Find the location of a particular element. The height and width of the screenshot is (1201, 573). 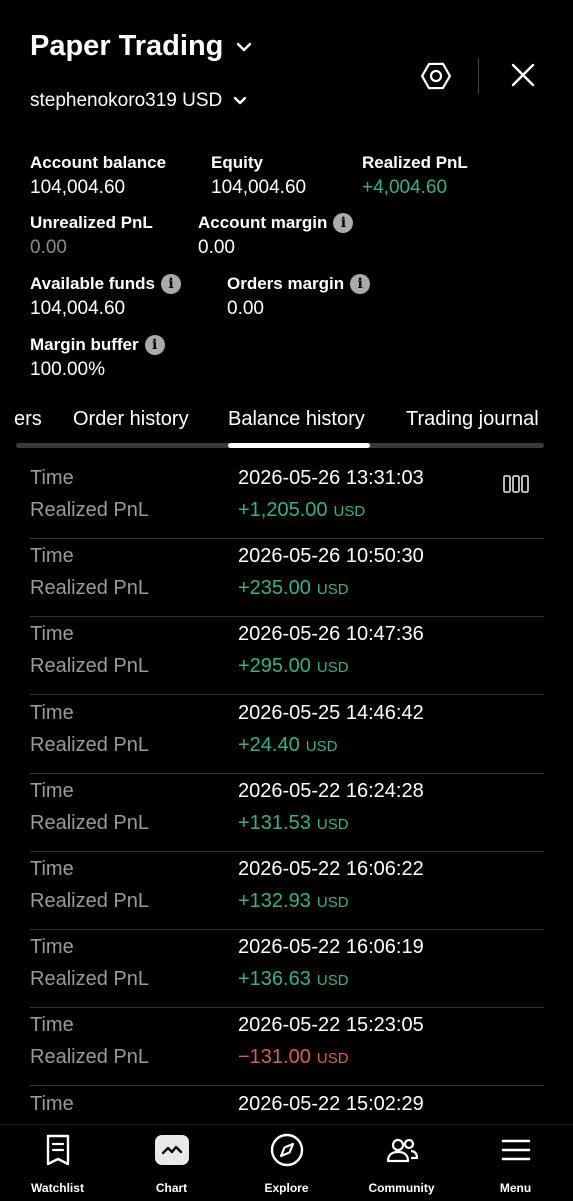

stat-label: Account margin is located at coordinates (263, 222).